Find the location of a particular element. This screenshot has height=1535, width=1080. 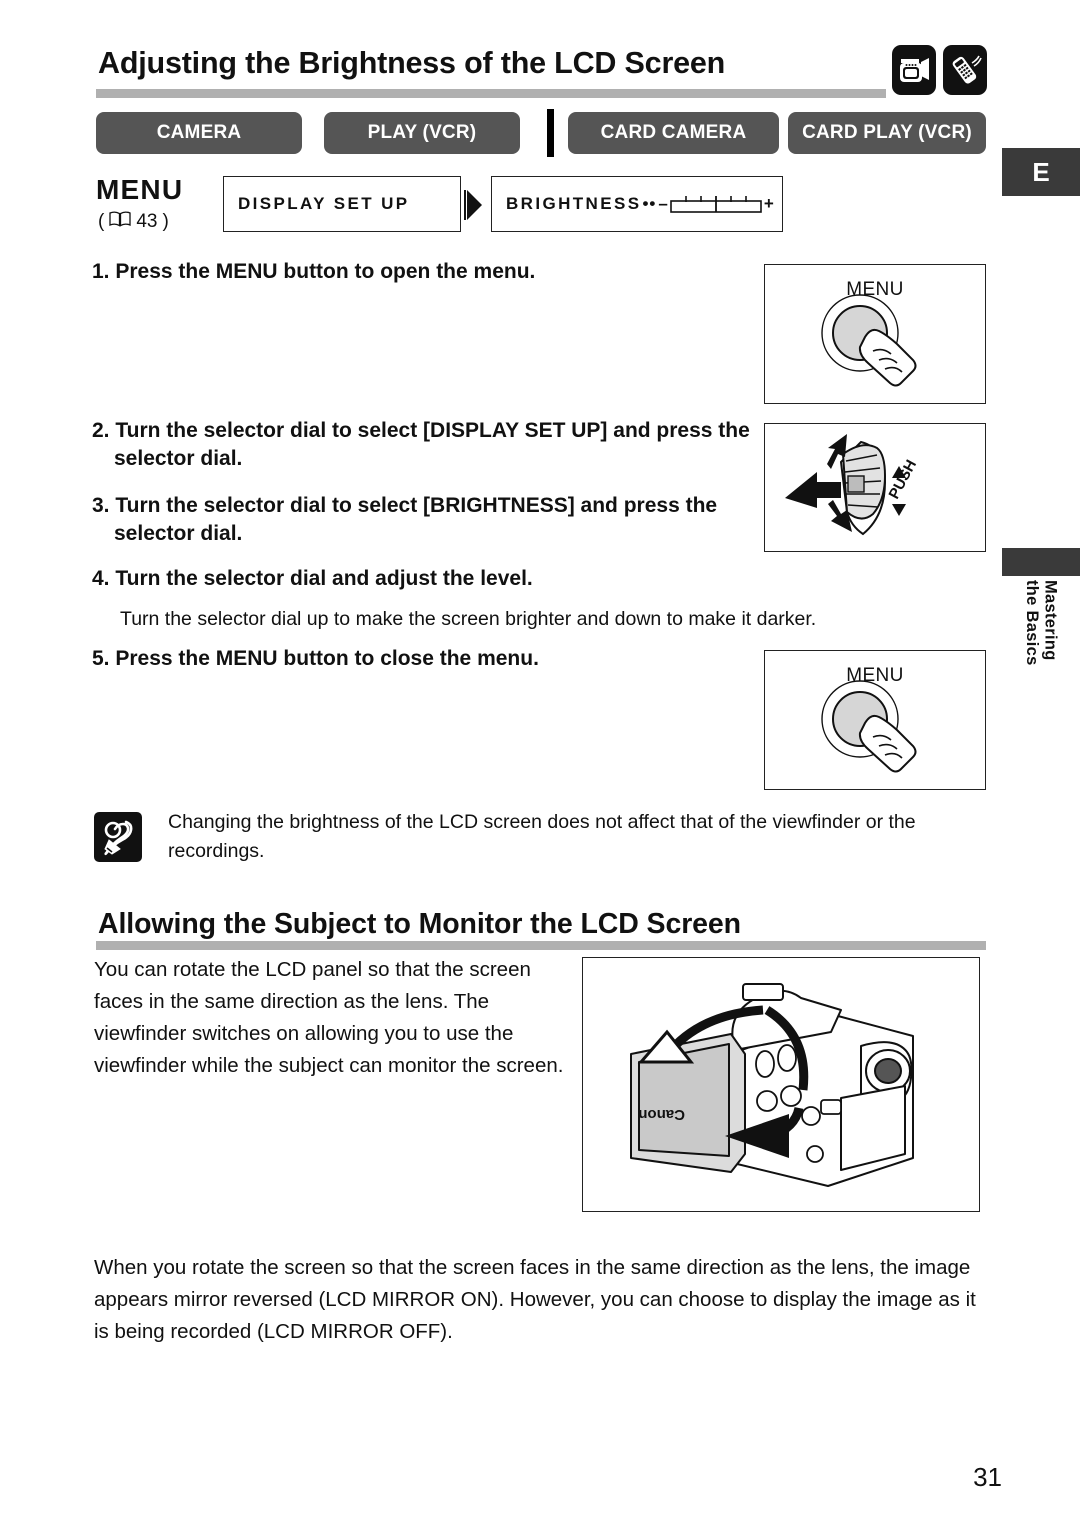

menu-item-brightness: BRIGHTNESS •• – + is located at coordinates (637, 204).